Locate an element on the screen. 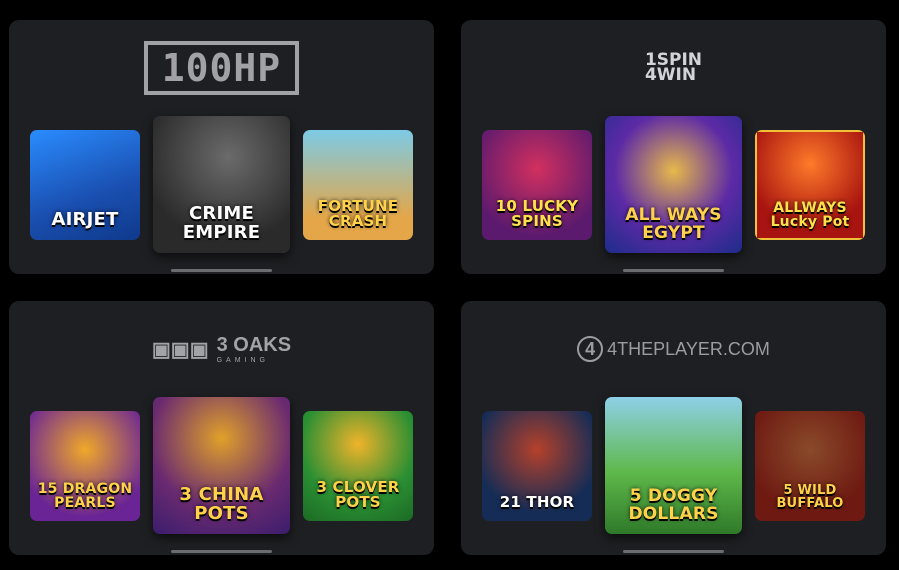  game-tile-5-wild-buffalo: 5 WILD BUFFALO is located at coordinates (810, 466).